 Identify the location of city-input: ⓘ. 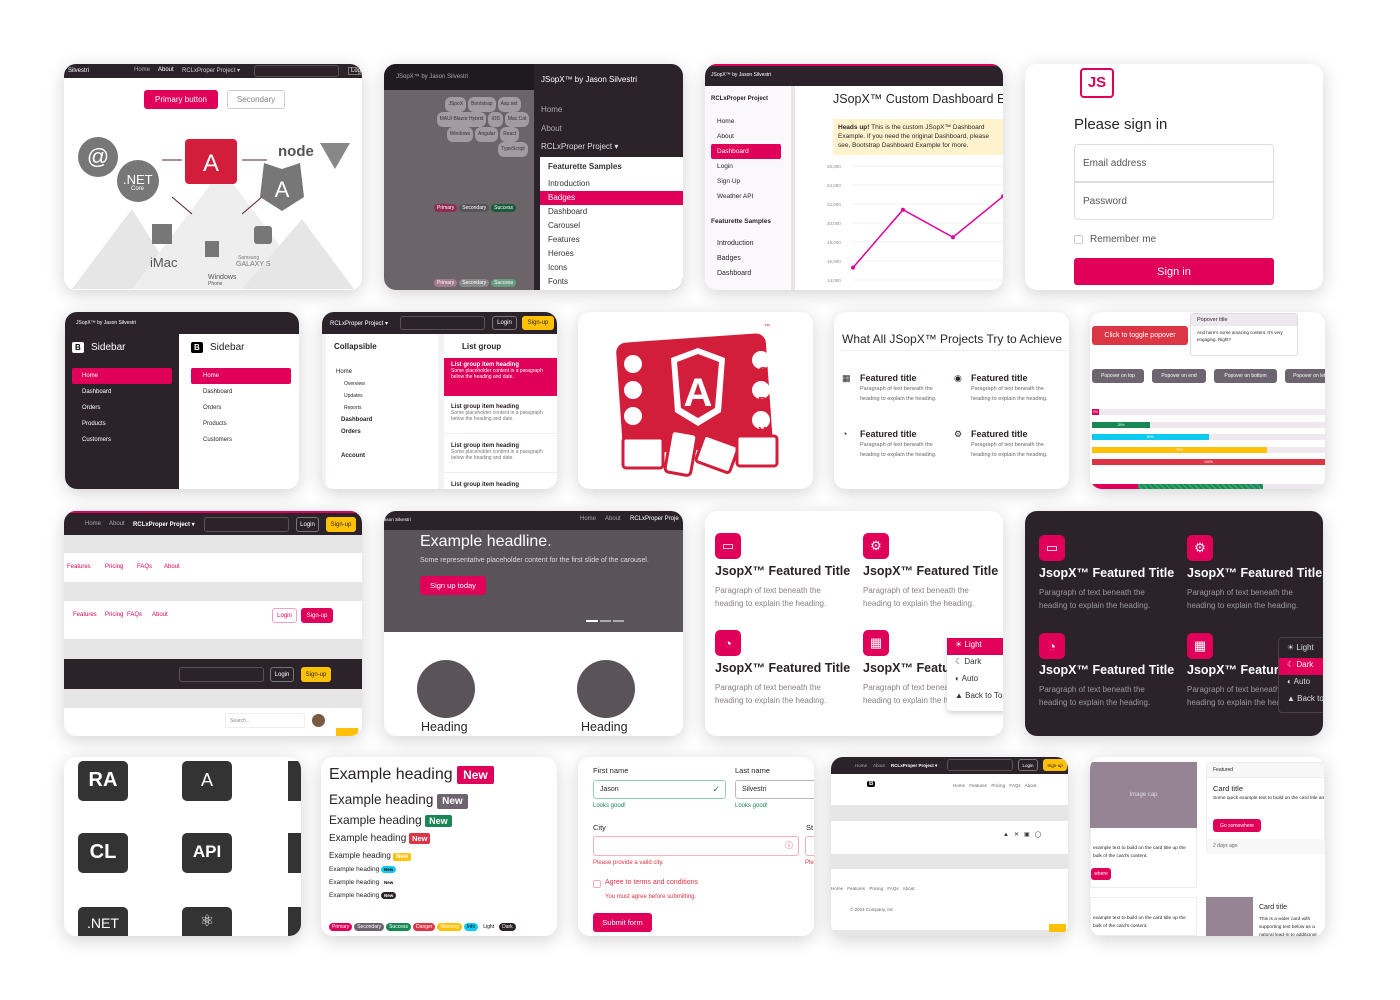
(696, 846).